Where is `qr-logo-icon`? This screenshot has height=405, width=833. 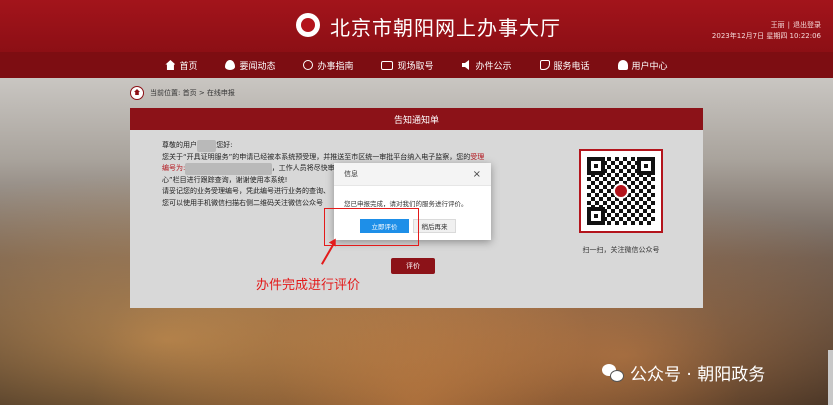
qr-logo-icon is located at coordinates (621, 191).